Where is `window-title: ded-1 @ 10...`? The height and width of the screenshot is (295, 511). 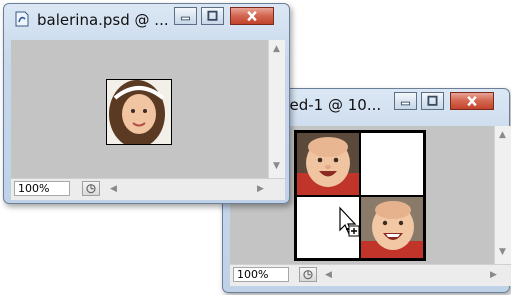
window-title: ded-1 @ 10... is located at coordinates (331, 105).